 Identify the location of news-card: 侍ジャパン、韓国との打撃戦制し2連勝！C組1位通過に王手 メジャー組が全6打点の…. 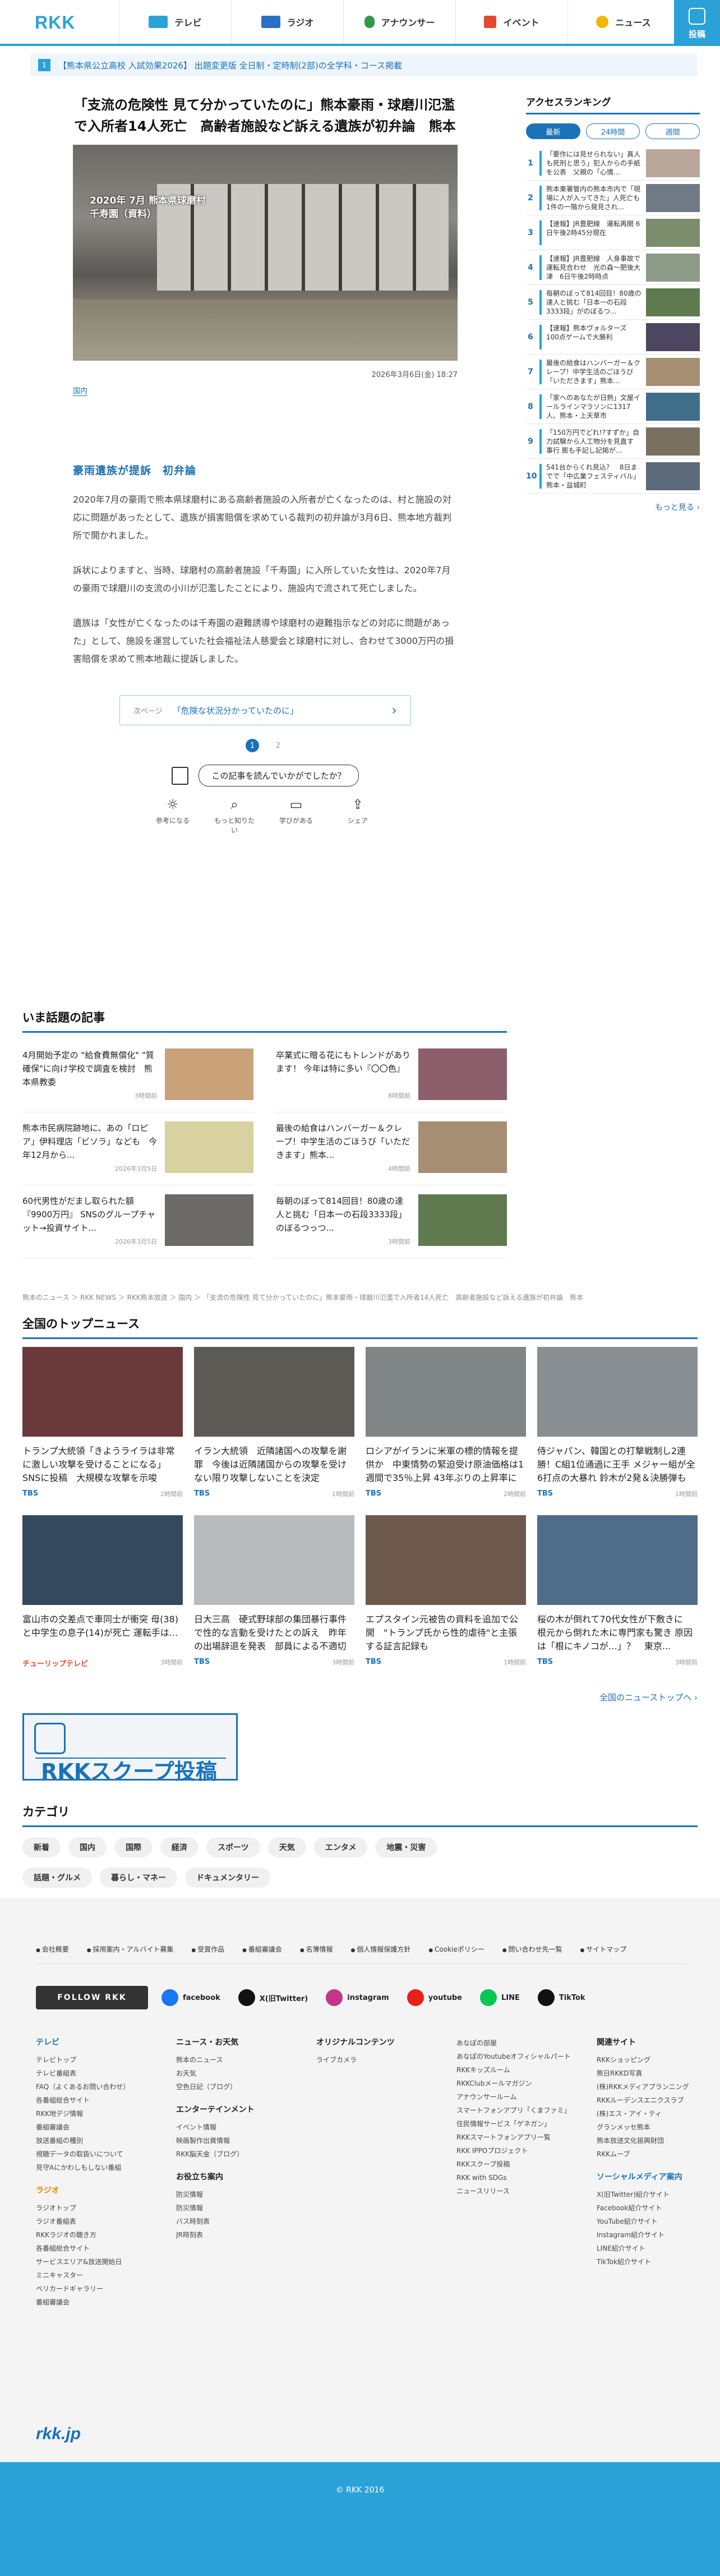
(617, 1431).